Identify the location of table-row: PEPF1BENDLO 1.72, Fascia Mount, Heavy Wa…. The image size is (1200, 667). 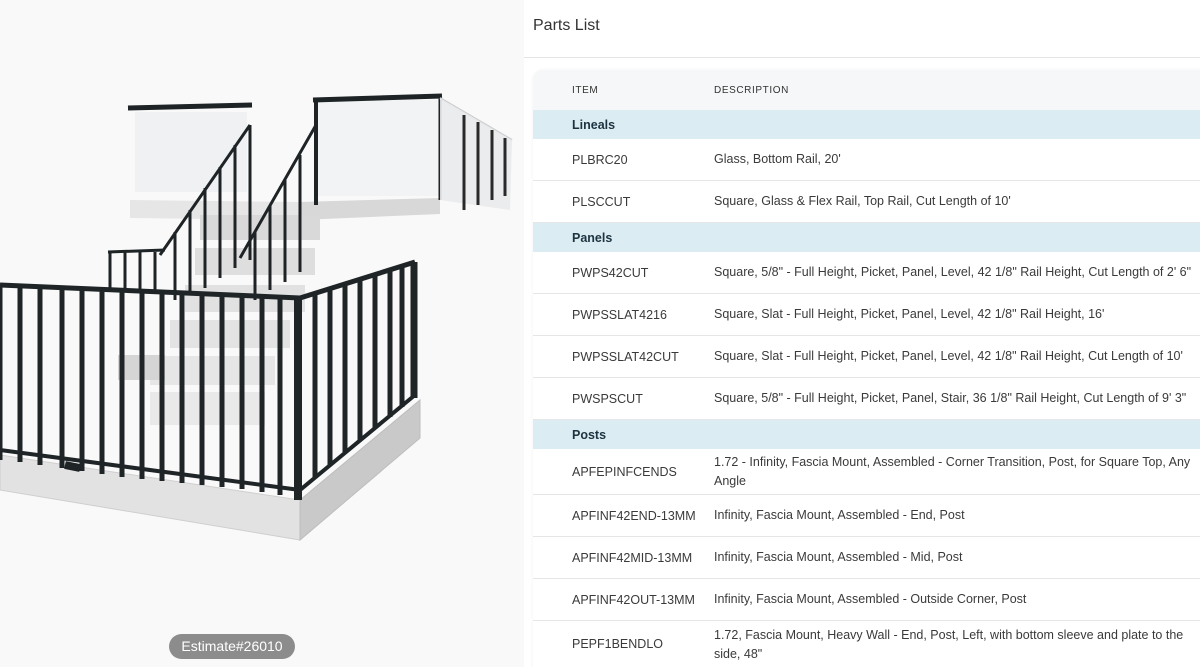
(866, 644).